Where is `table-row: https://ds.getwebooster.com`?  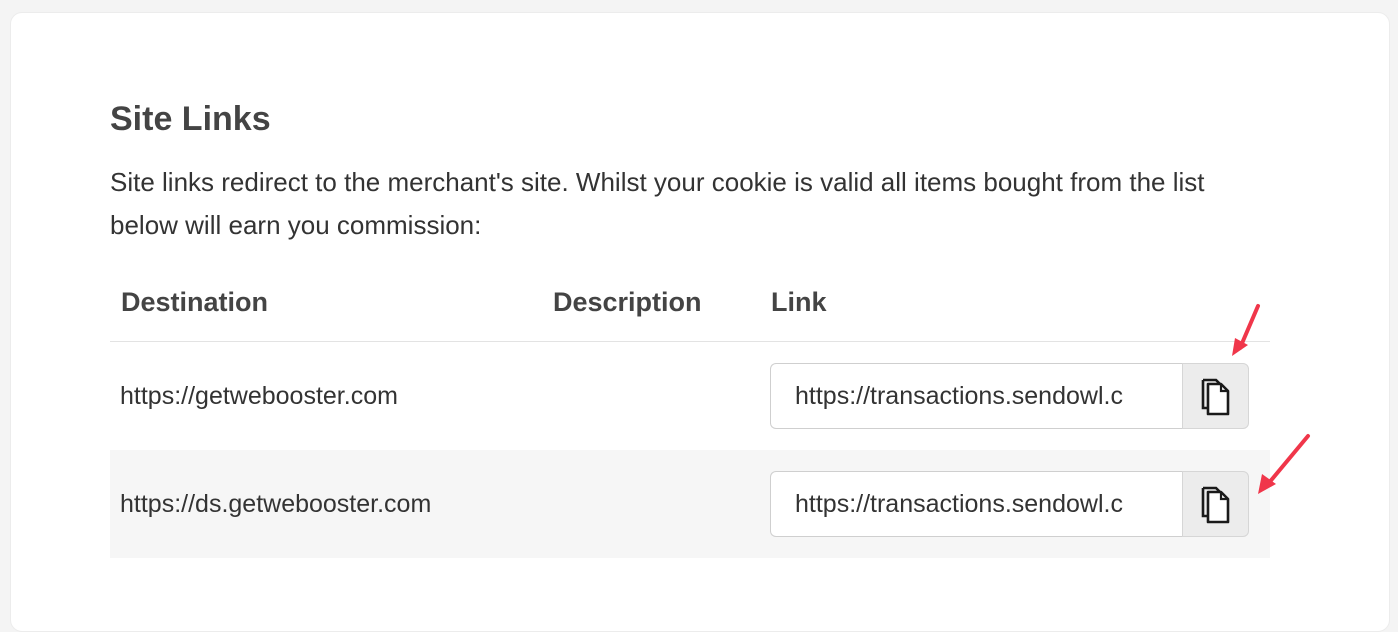
table-row: https://ds.getwebooster.com is located at coordinates (690, 504).